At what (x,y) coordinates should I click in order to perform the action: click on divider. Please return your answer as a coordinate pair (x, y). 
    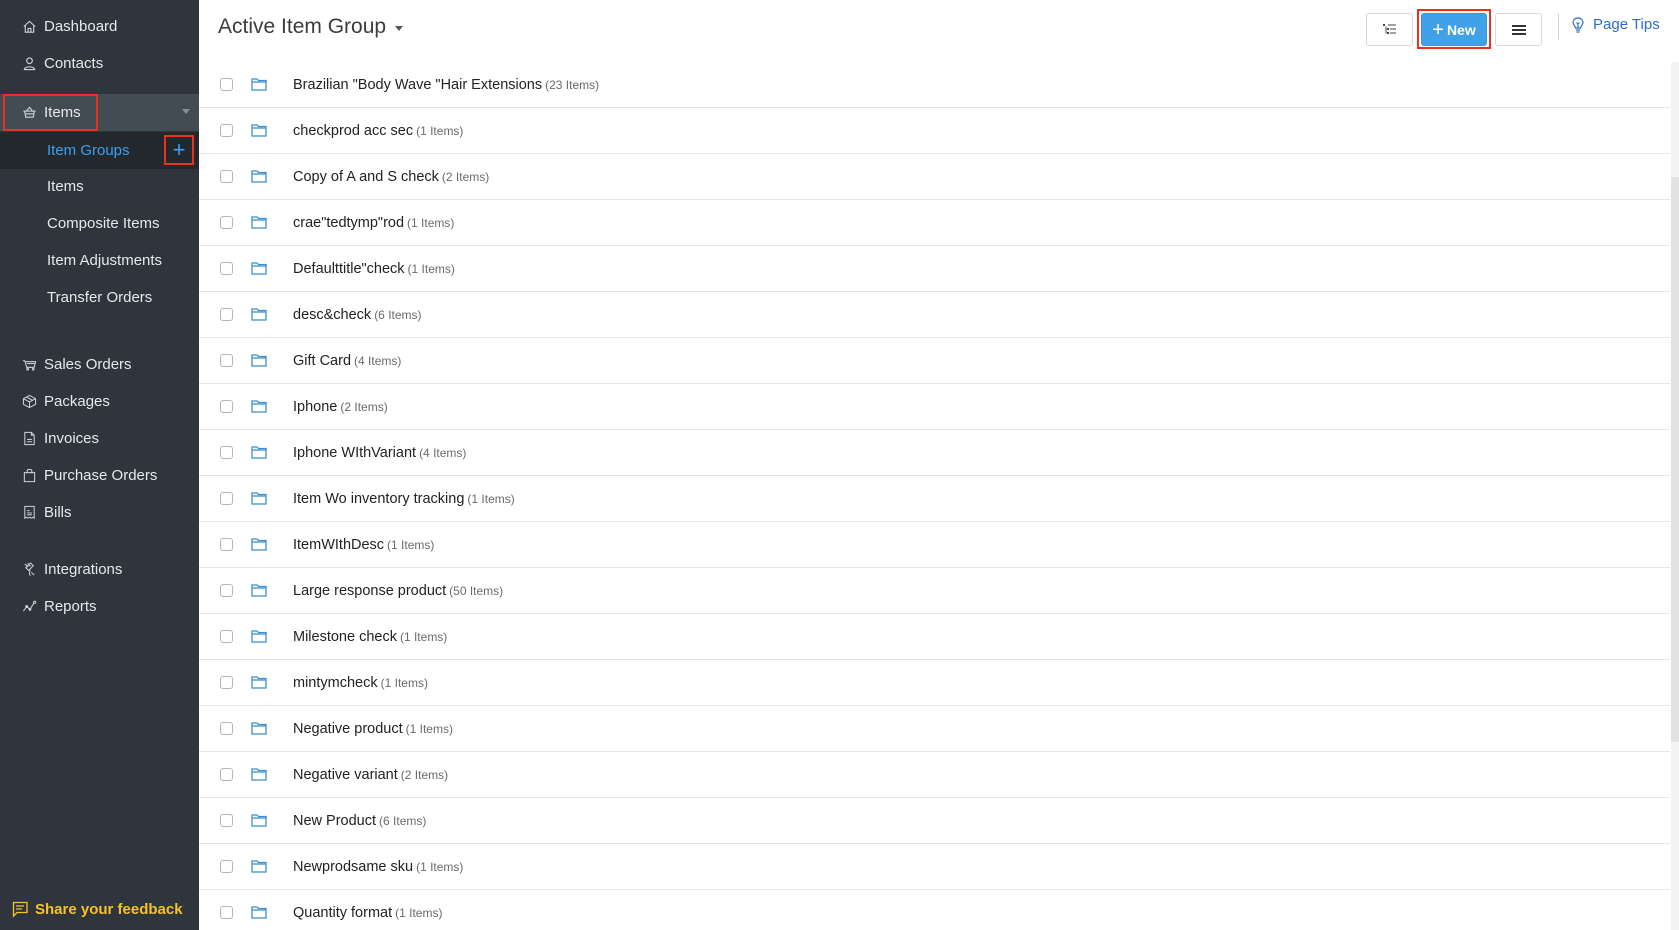
    Looking at the image, I should click on (1558, 26).